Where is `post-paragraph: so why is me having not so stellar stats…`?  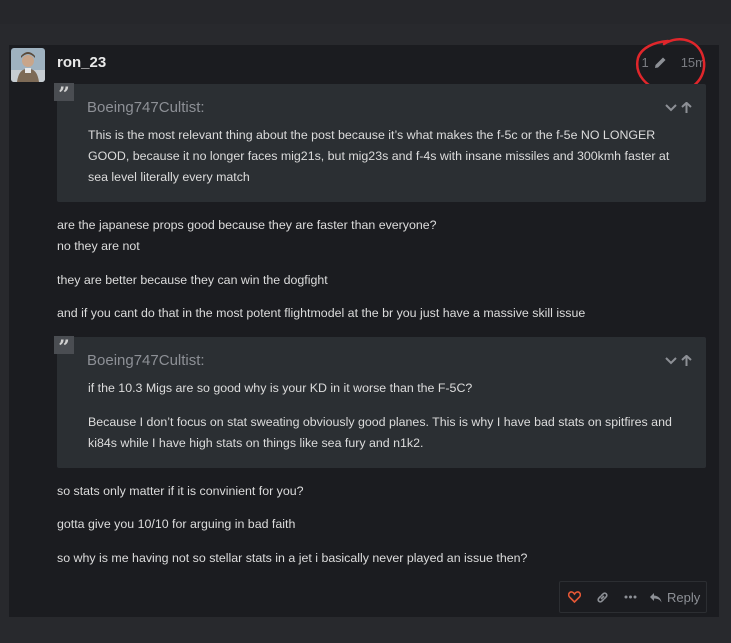
post-paragraph: so why is me having not so stellar stats… is located at coordinates (292, 558).